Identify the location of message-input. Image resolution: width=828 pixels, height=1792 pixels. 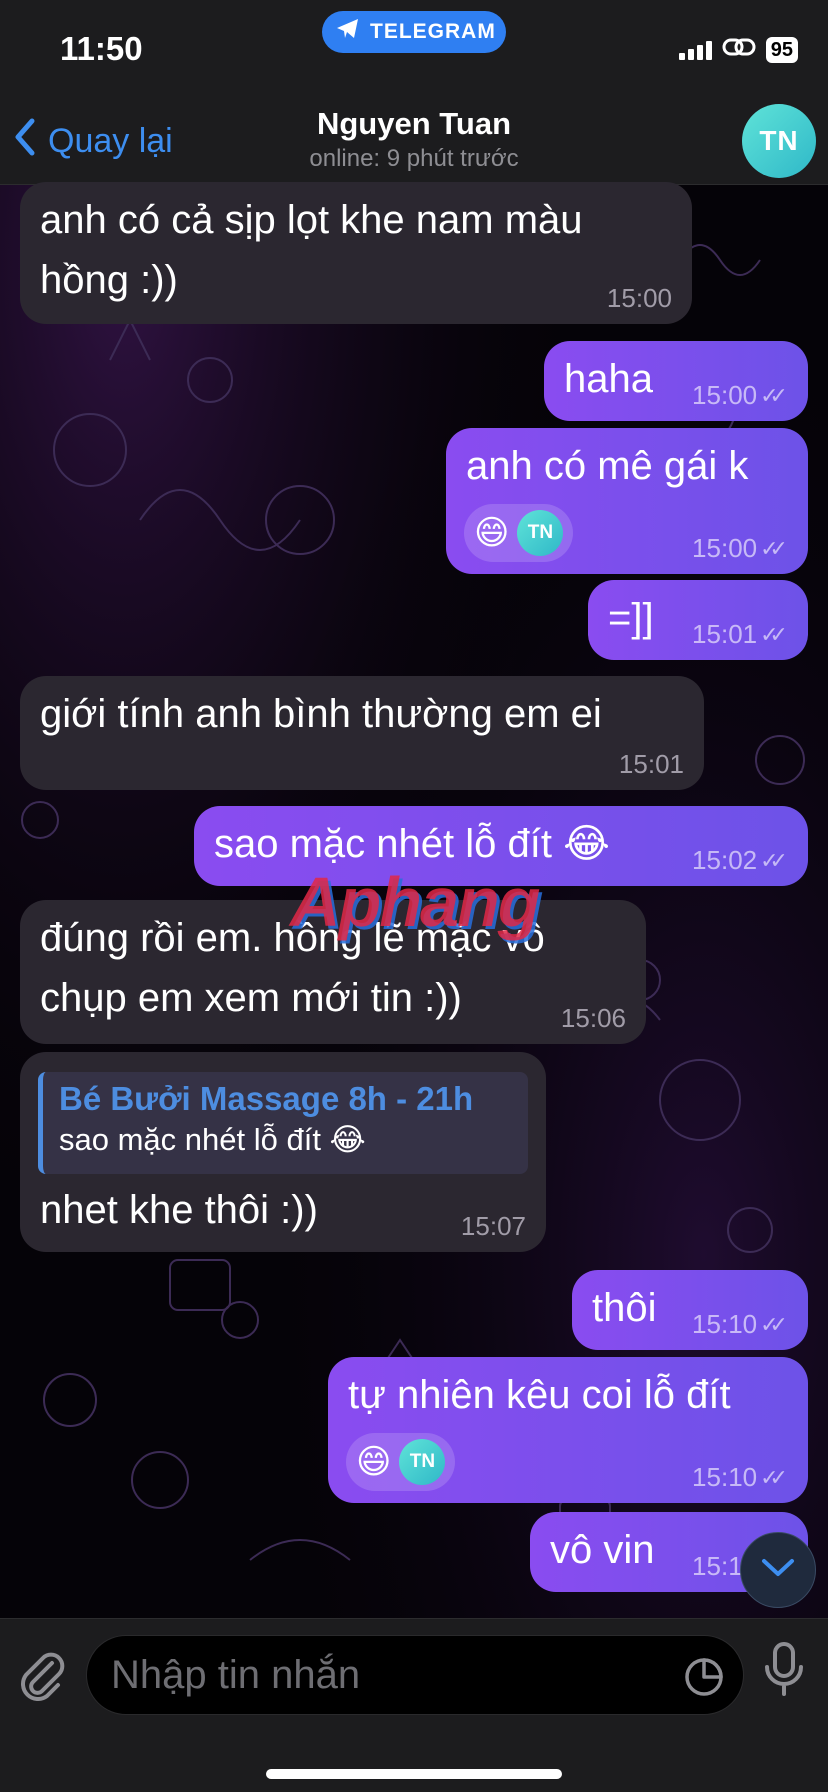
(381, 1675).